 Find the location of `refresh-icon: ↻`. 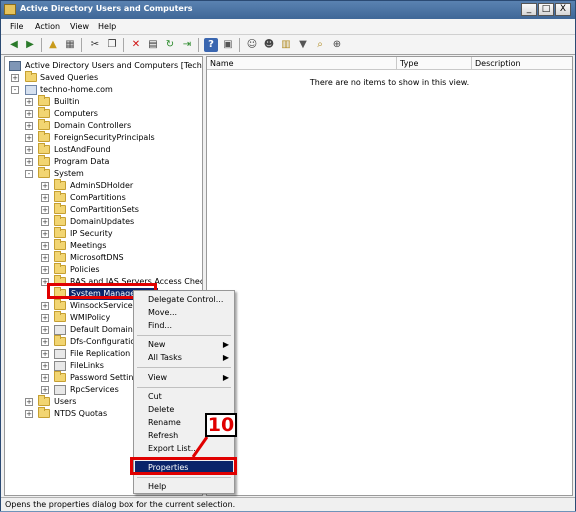

refresh-icon: ↻ is located at coordinates (170, 45).